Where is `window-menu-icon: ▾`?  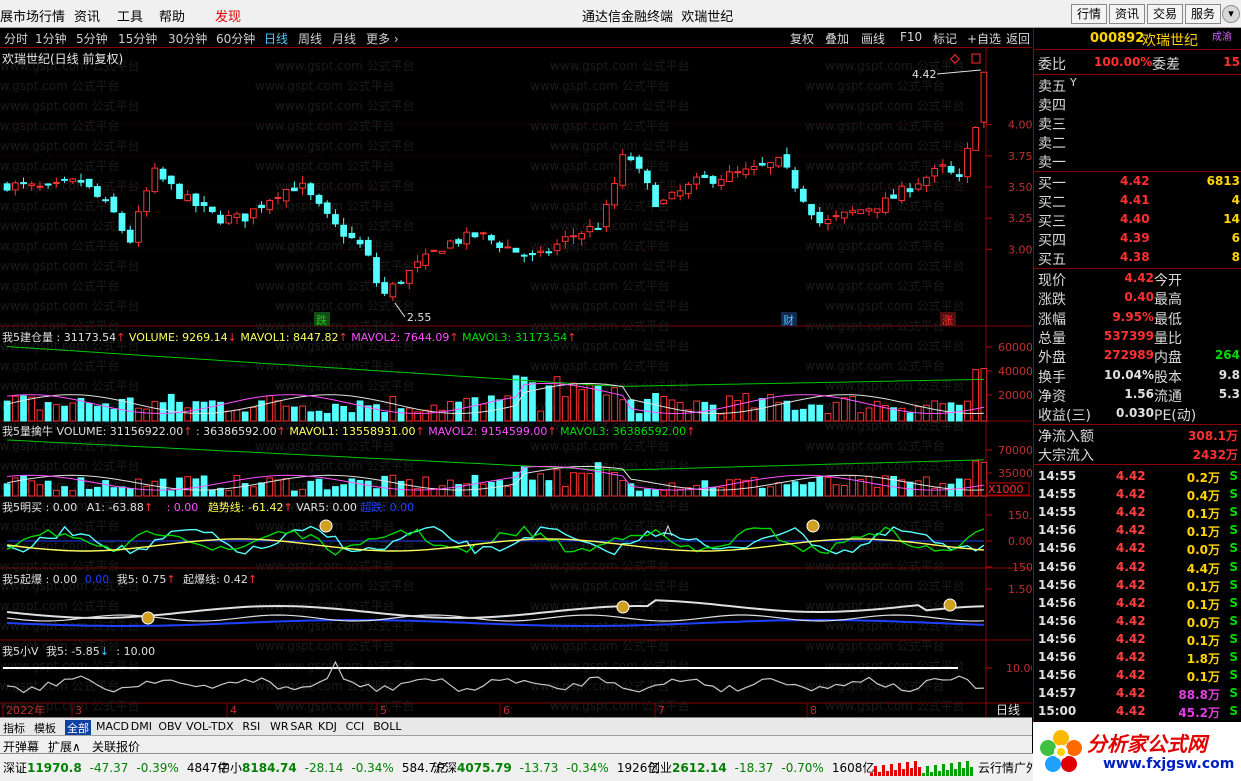
window-menu-icon: ▾ is located at coordinates (1231, 14).